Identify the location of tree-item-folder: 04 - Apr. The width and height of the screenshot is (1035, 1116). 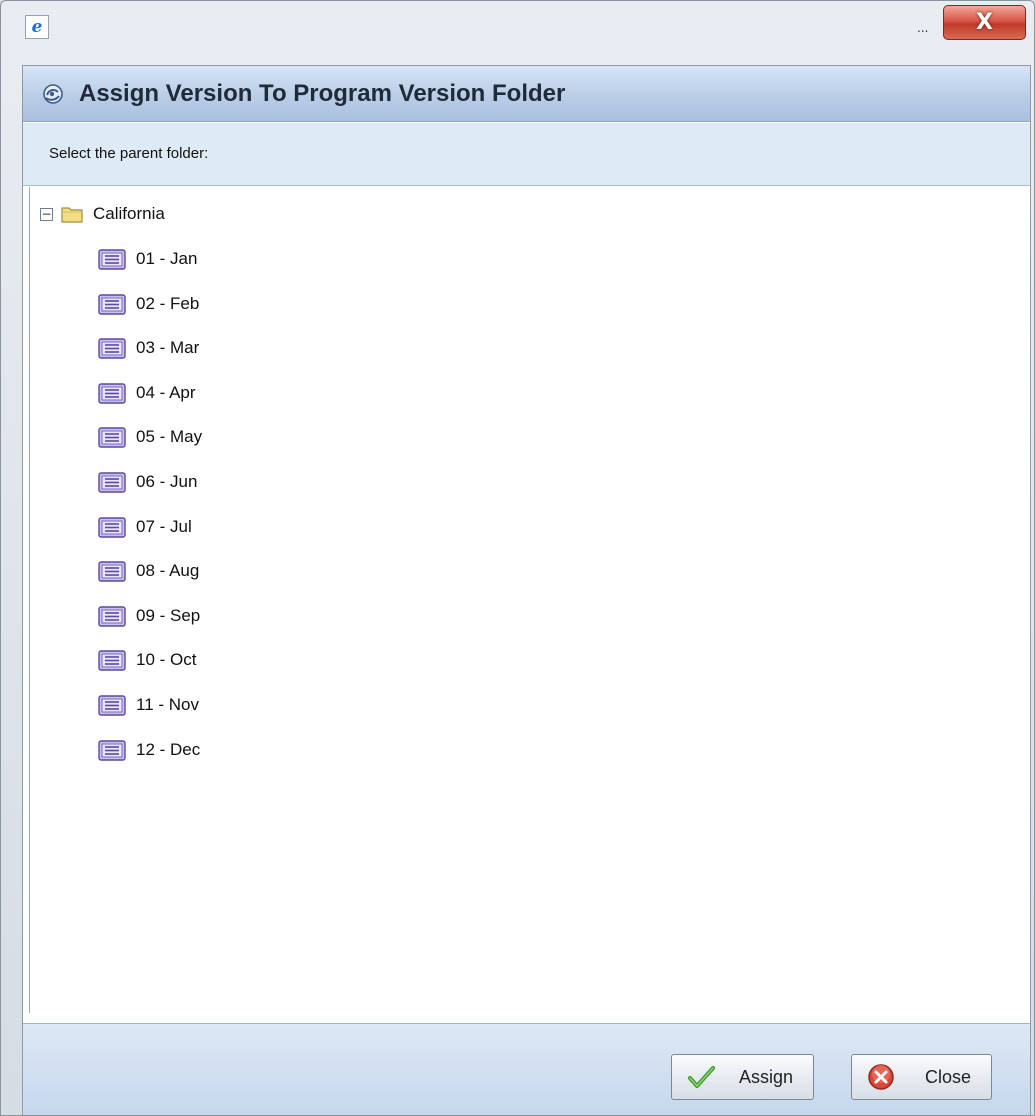
(147, 393).